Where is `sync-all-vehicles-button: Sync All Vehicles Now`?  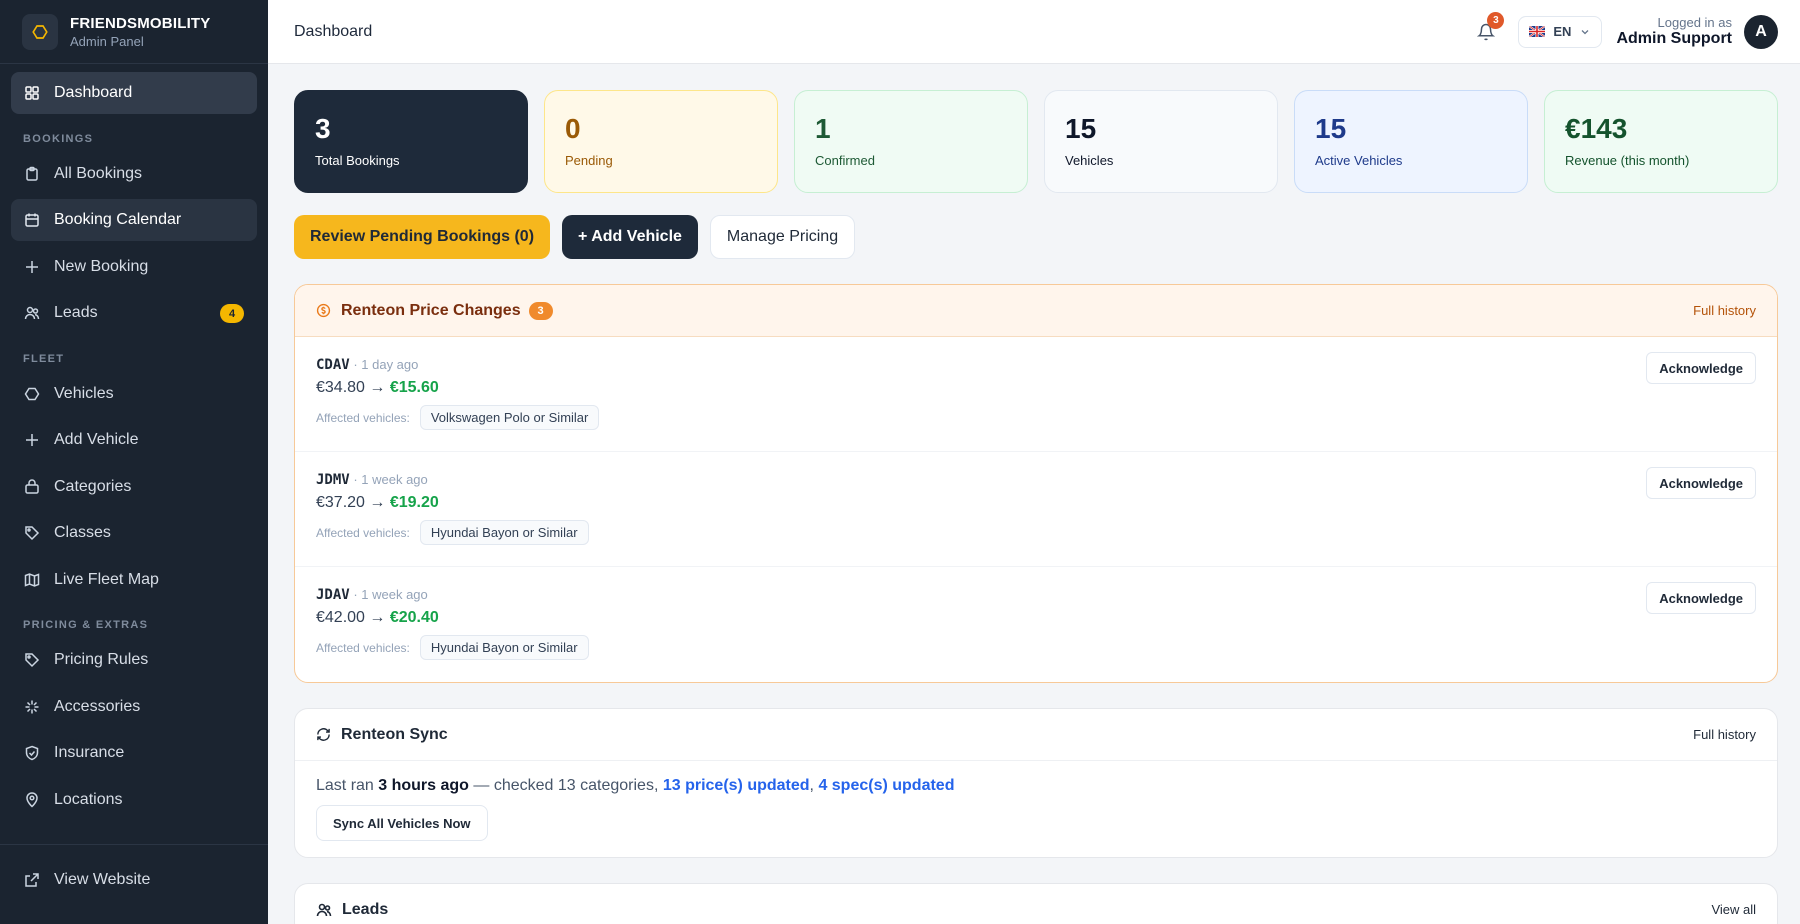 sync-all-vehicles-button: Sync All Vehicles Now is located at coordinates (402, 823).